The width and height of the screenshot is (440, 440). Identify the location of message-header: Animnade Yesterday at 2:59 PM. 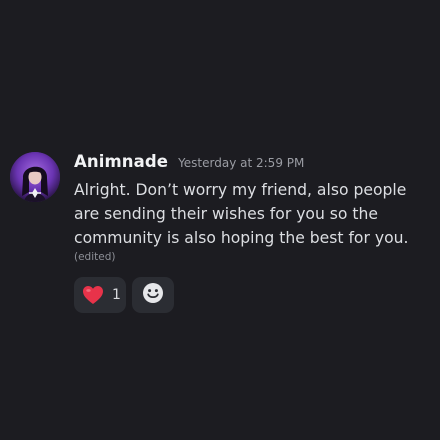
(189, 161).